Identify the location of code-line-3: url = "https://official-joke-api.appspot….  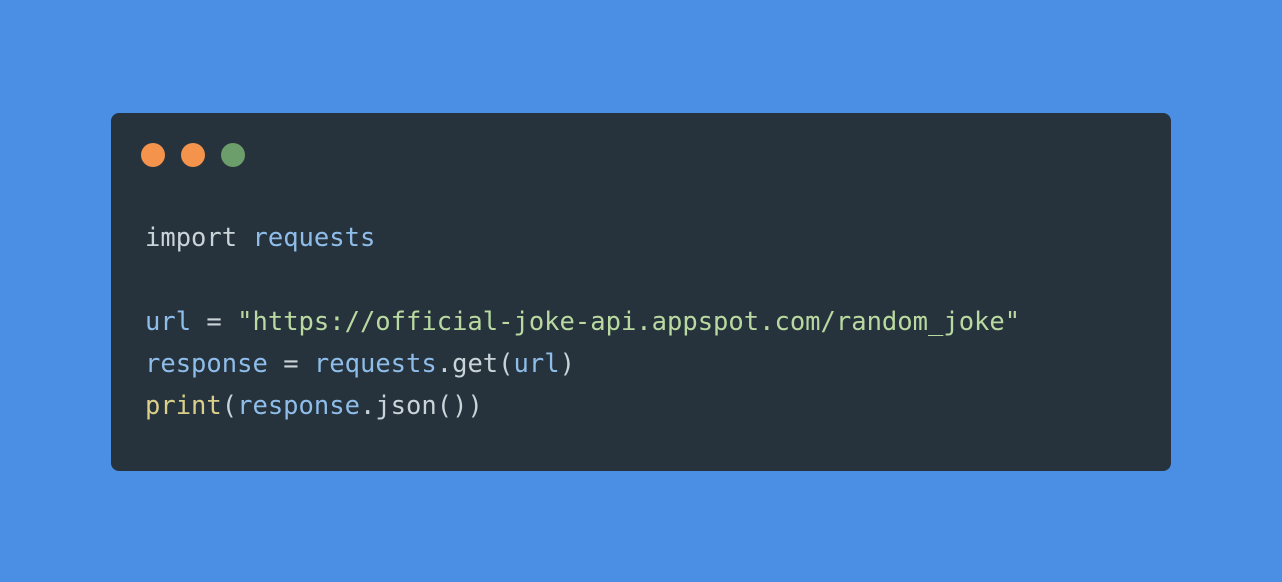
(582, 322).